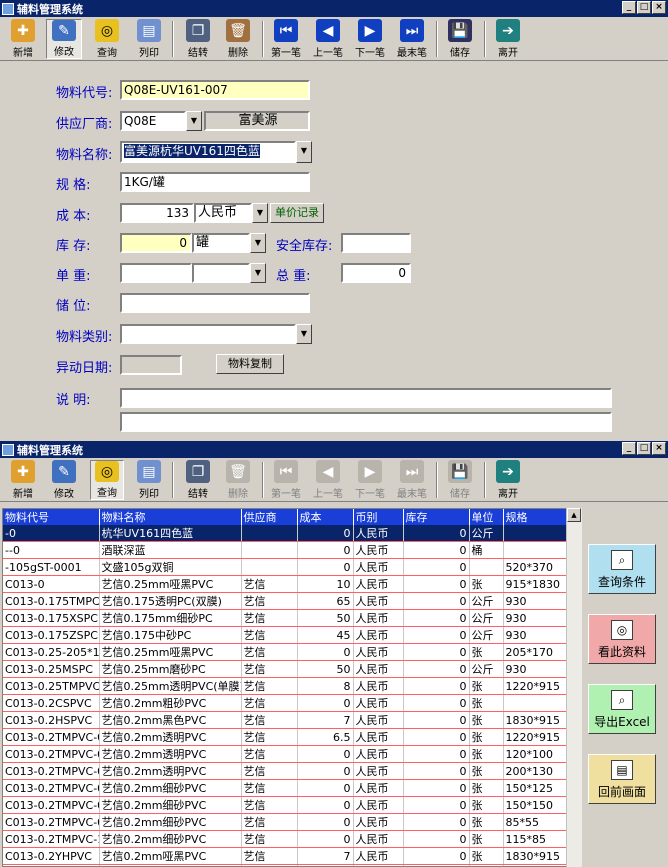 The width and height of the screenshot is (668, 867). I want to click on table-row: --0 酒联深蓝 0 人民币 0 桶, so click(285, 550).